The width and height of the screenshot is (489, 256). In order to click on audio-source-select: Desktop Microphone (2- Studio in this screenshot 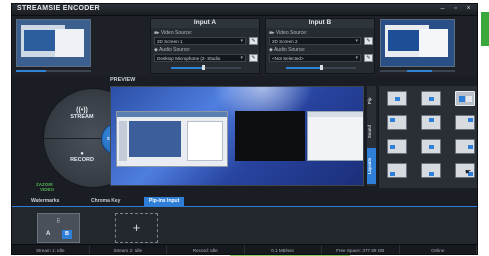, I will do `click(200, 58)`.